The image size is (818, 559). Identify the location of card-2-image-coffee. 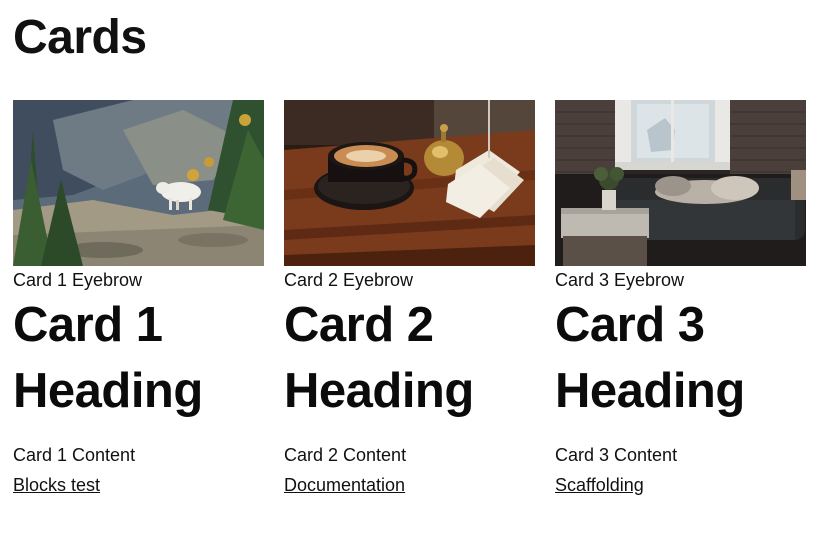
(409, 183).